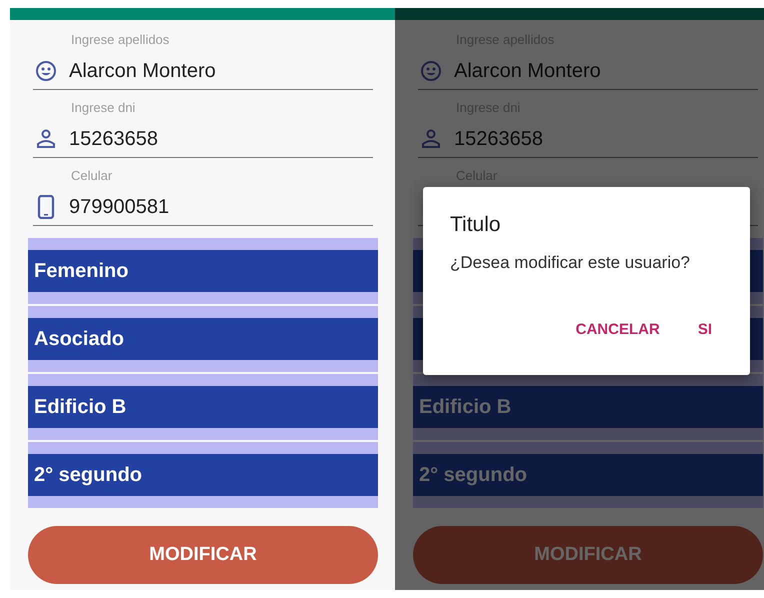 The width and height of the screenshot is (764, 598). I want to click on phone-icon, so click(46, 207).